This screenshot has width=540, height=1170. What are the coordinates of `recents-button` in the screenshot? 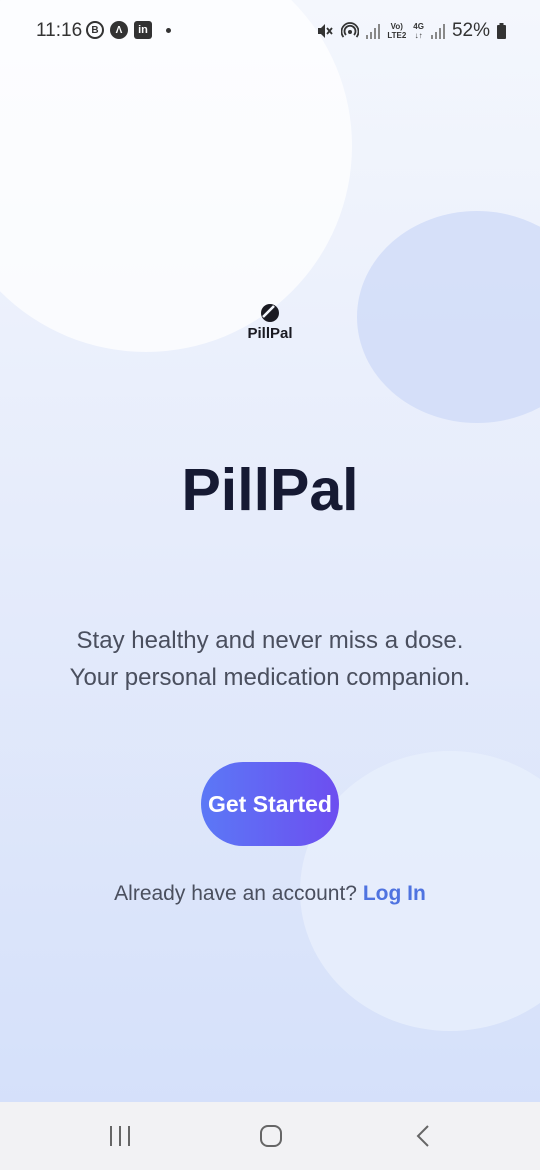 It's located at (120, 1136).